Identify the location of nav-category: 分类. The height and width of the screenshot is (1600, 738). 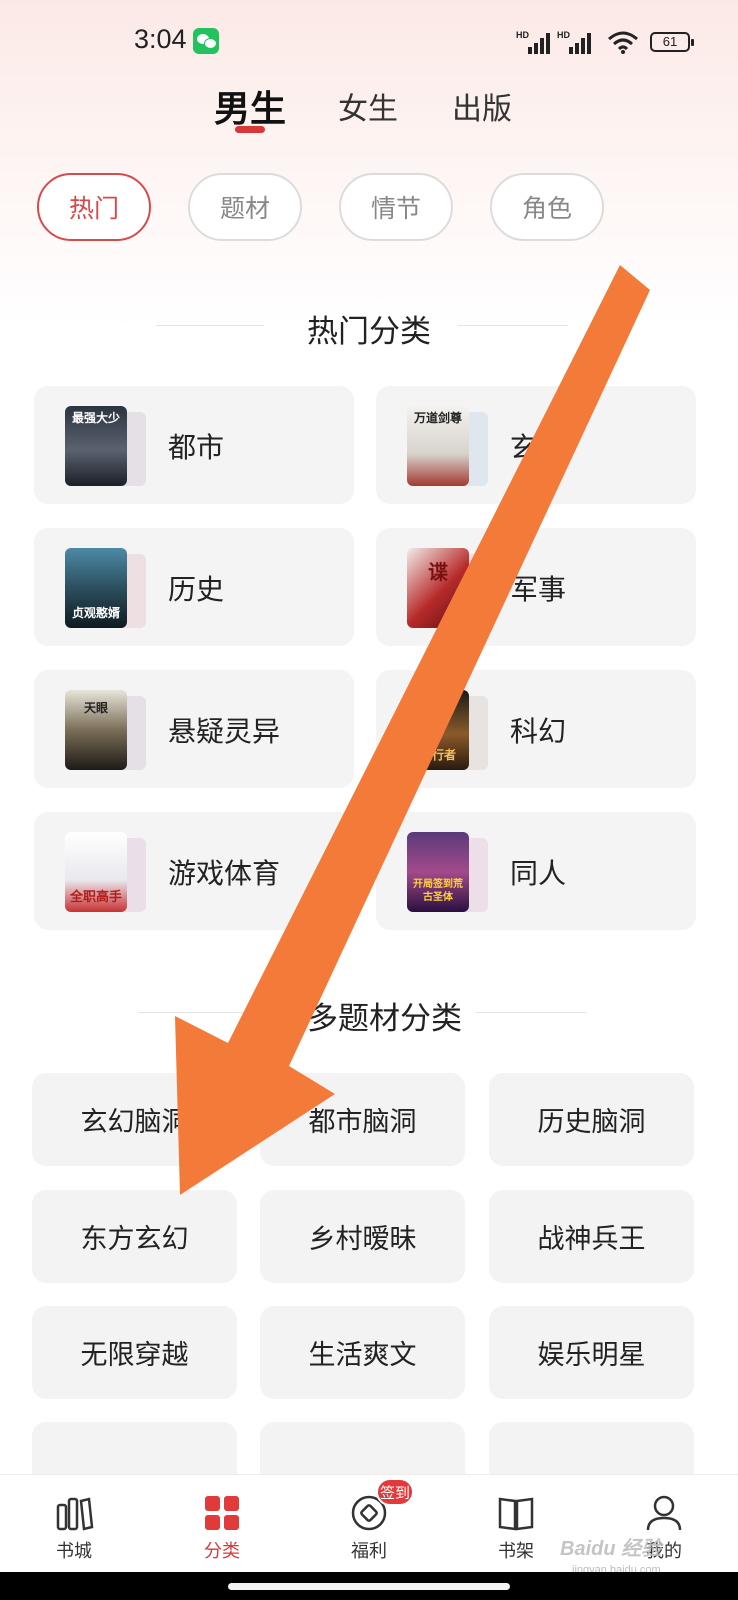
(222, 1524).